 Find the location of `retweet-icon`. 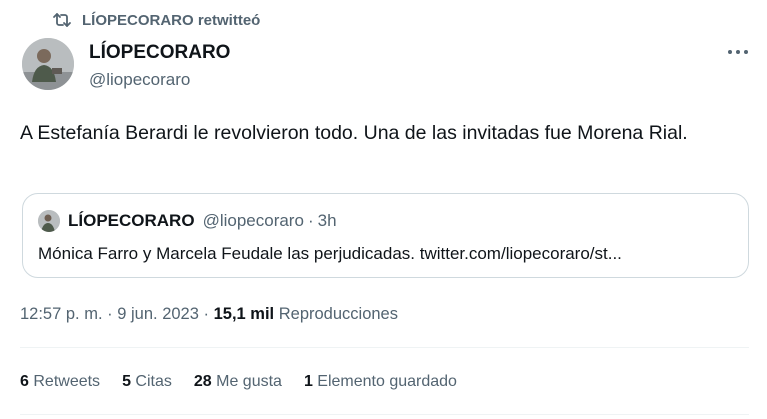

retweet-icon is located at coordinates (62, 20).